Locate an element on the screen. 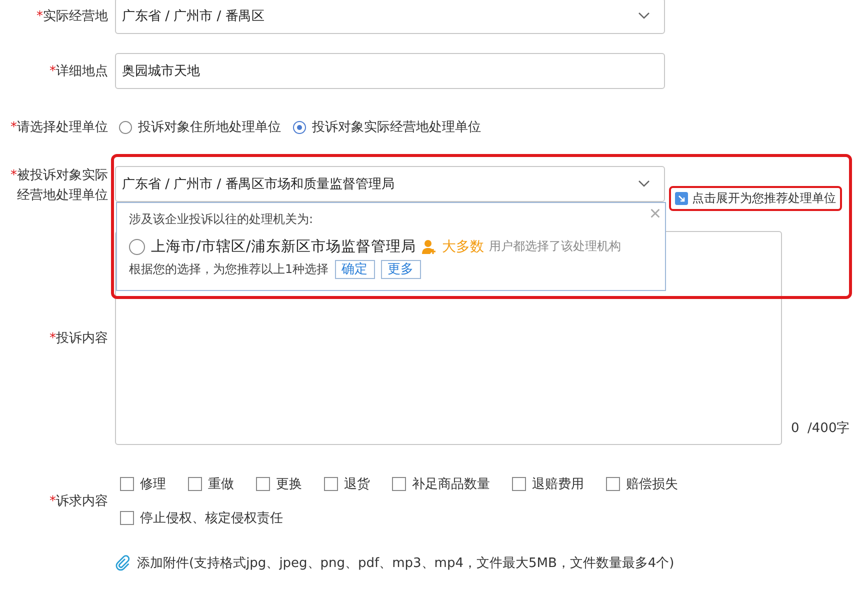 Image resolution: width=864 pixels, height=595 pixels. radio-option: 上海市/市辖区/浦东新区市场监督管理局 is located at coordinates (272, 246).